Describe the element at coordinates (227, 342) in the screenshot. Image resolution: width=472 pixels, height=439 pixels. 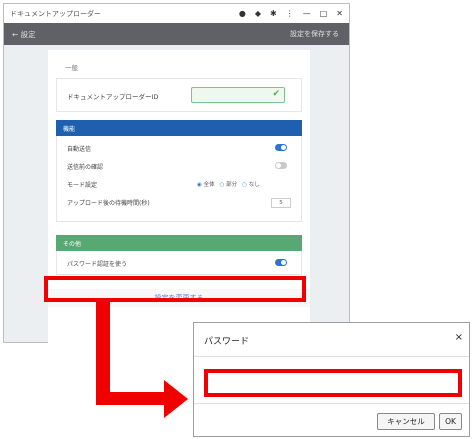
I see `dialog-title: パスワード` at that location.